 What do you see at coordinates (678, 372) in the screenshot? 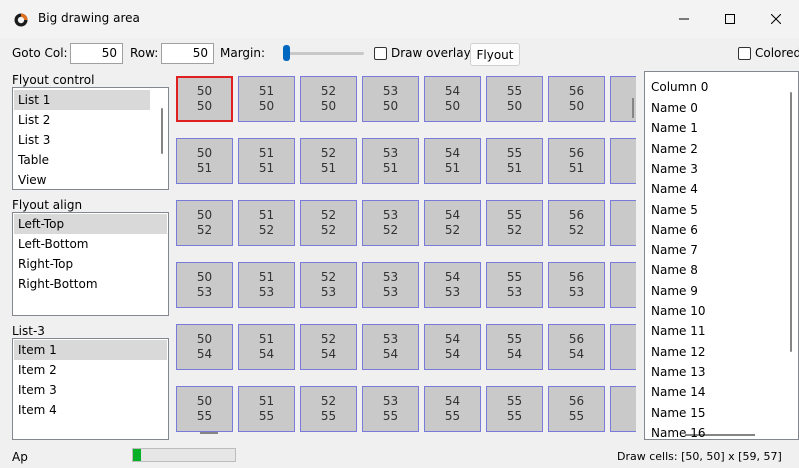
I see `list-item: Name 13` at bounding box center [678, 372].